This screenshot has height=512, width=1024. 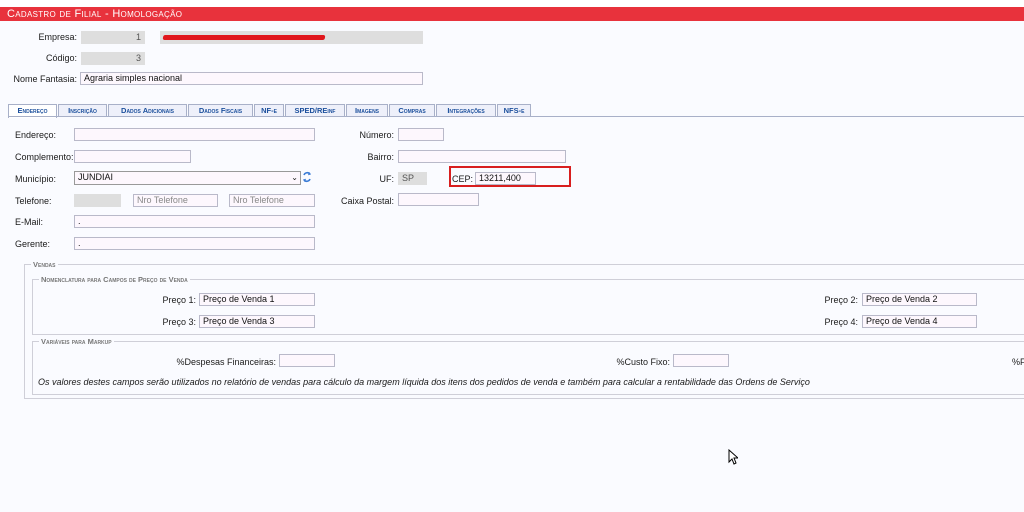 I want to click on codigo-label: Código:, so click(x=61, y=58).